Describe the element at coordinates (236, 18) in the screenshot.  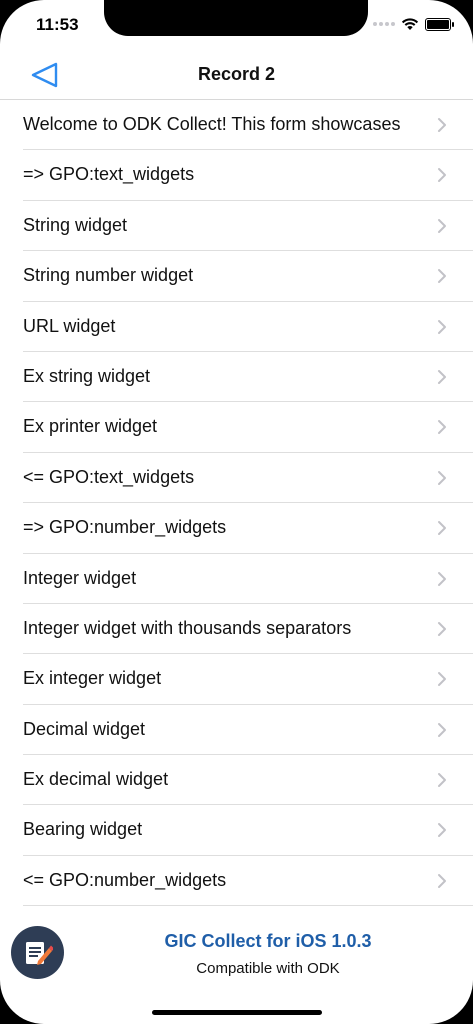
I see `device-notch` at that location.